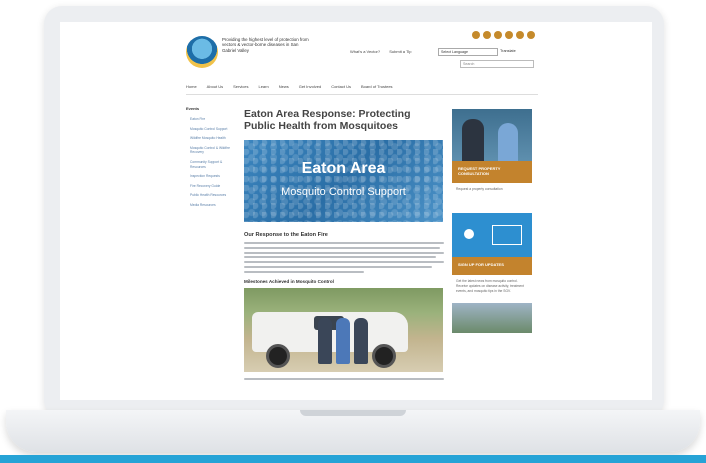 Image resolution: width=706 pixels, height=463 pixels. I want to click on envelope-icon, so click(507, 235).